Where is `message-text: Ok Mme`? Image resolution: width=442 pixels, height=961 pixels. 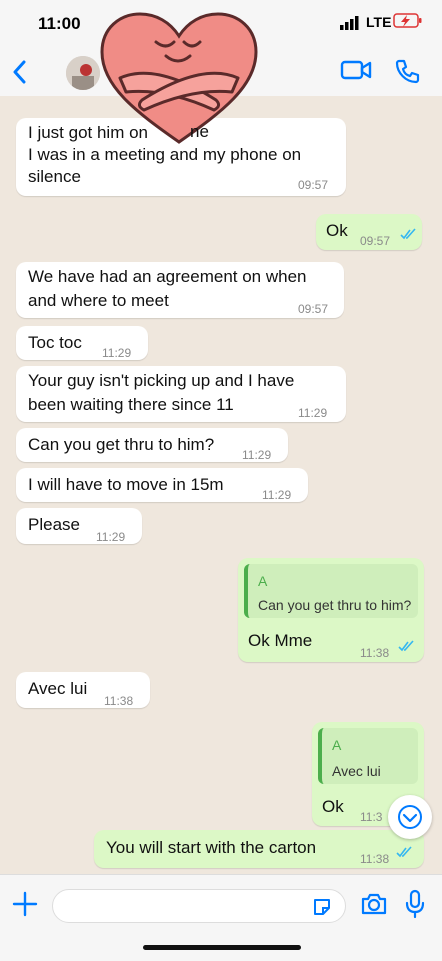
message-text: Ok Mme is located at coordinates (280, 640).